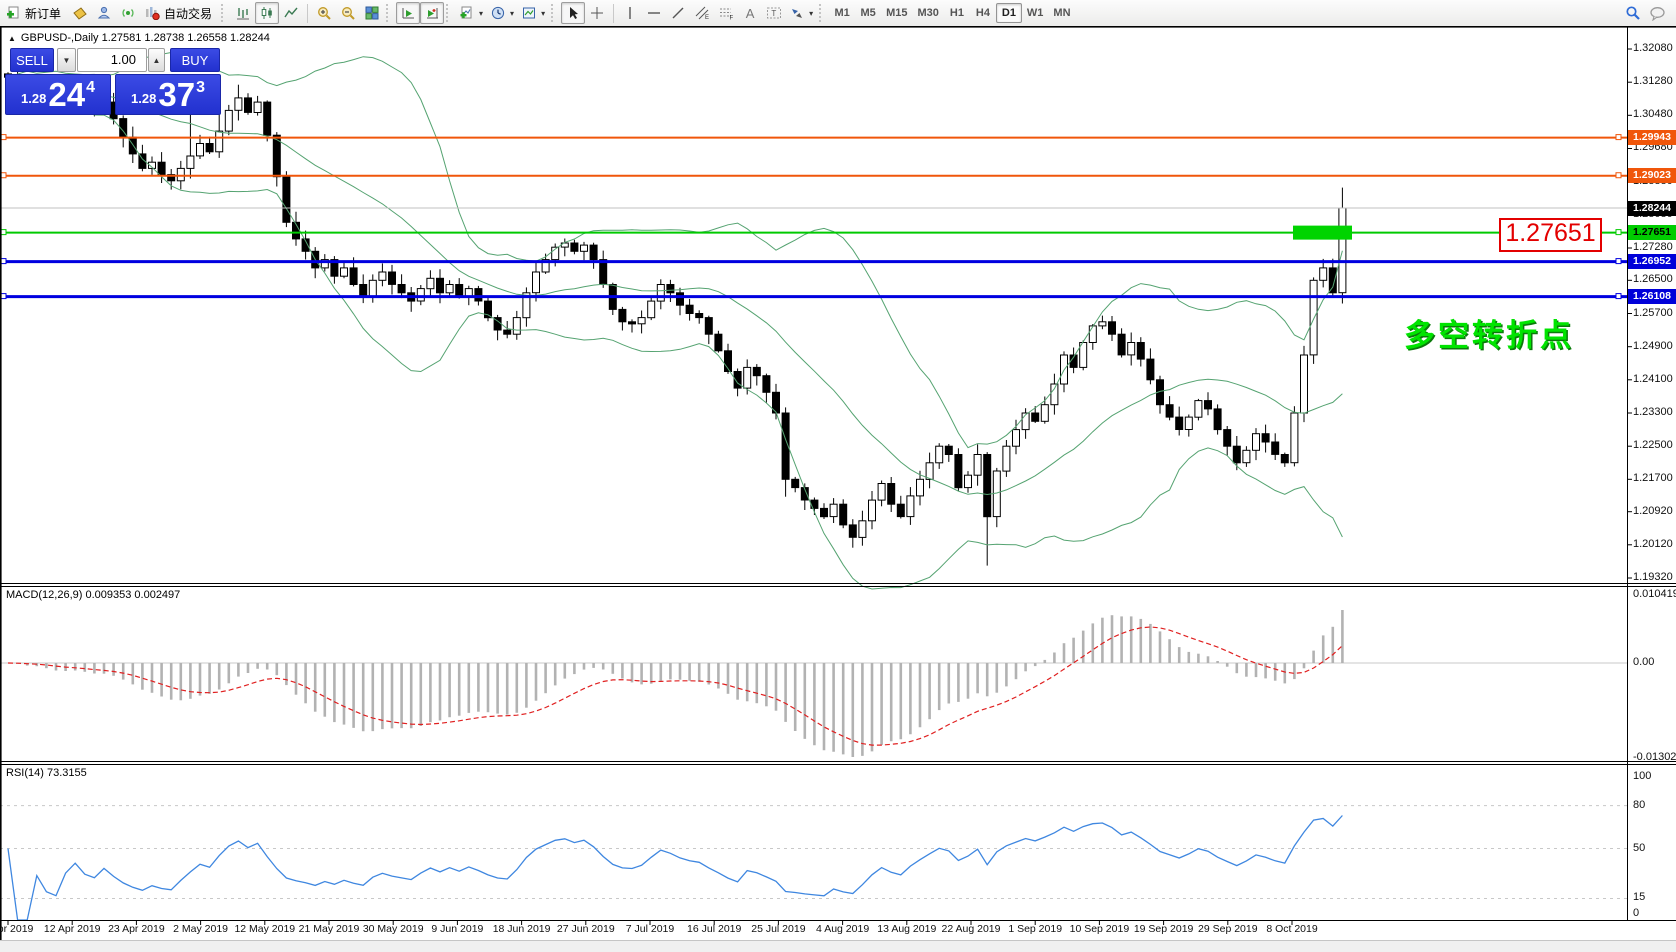 The width and height of the screenshot is (1676, 952). I want to click on buy-price-pip: 3, so click(200, 87).